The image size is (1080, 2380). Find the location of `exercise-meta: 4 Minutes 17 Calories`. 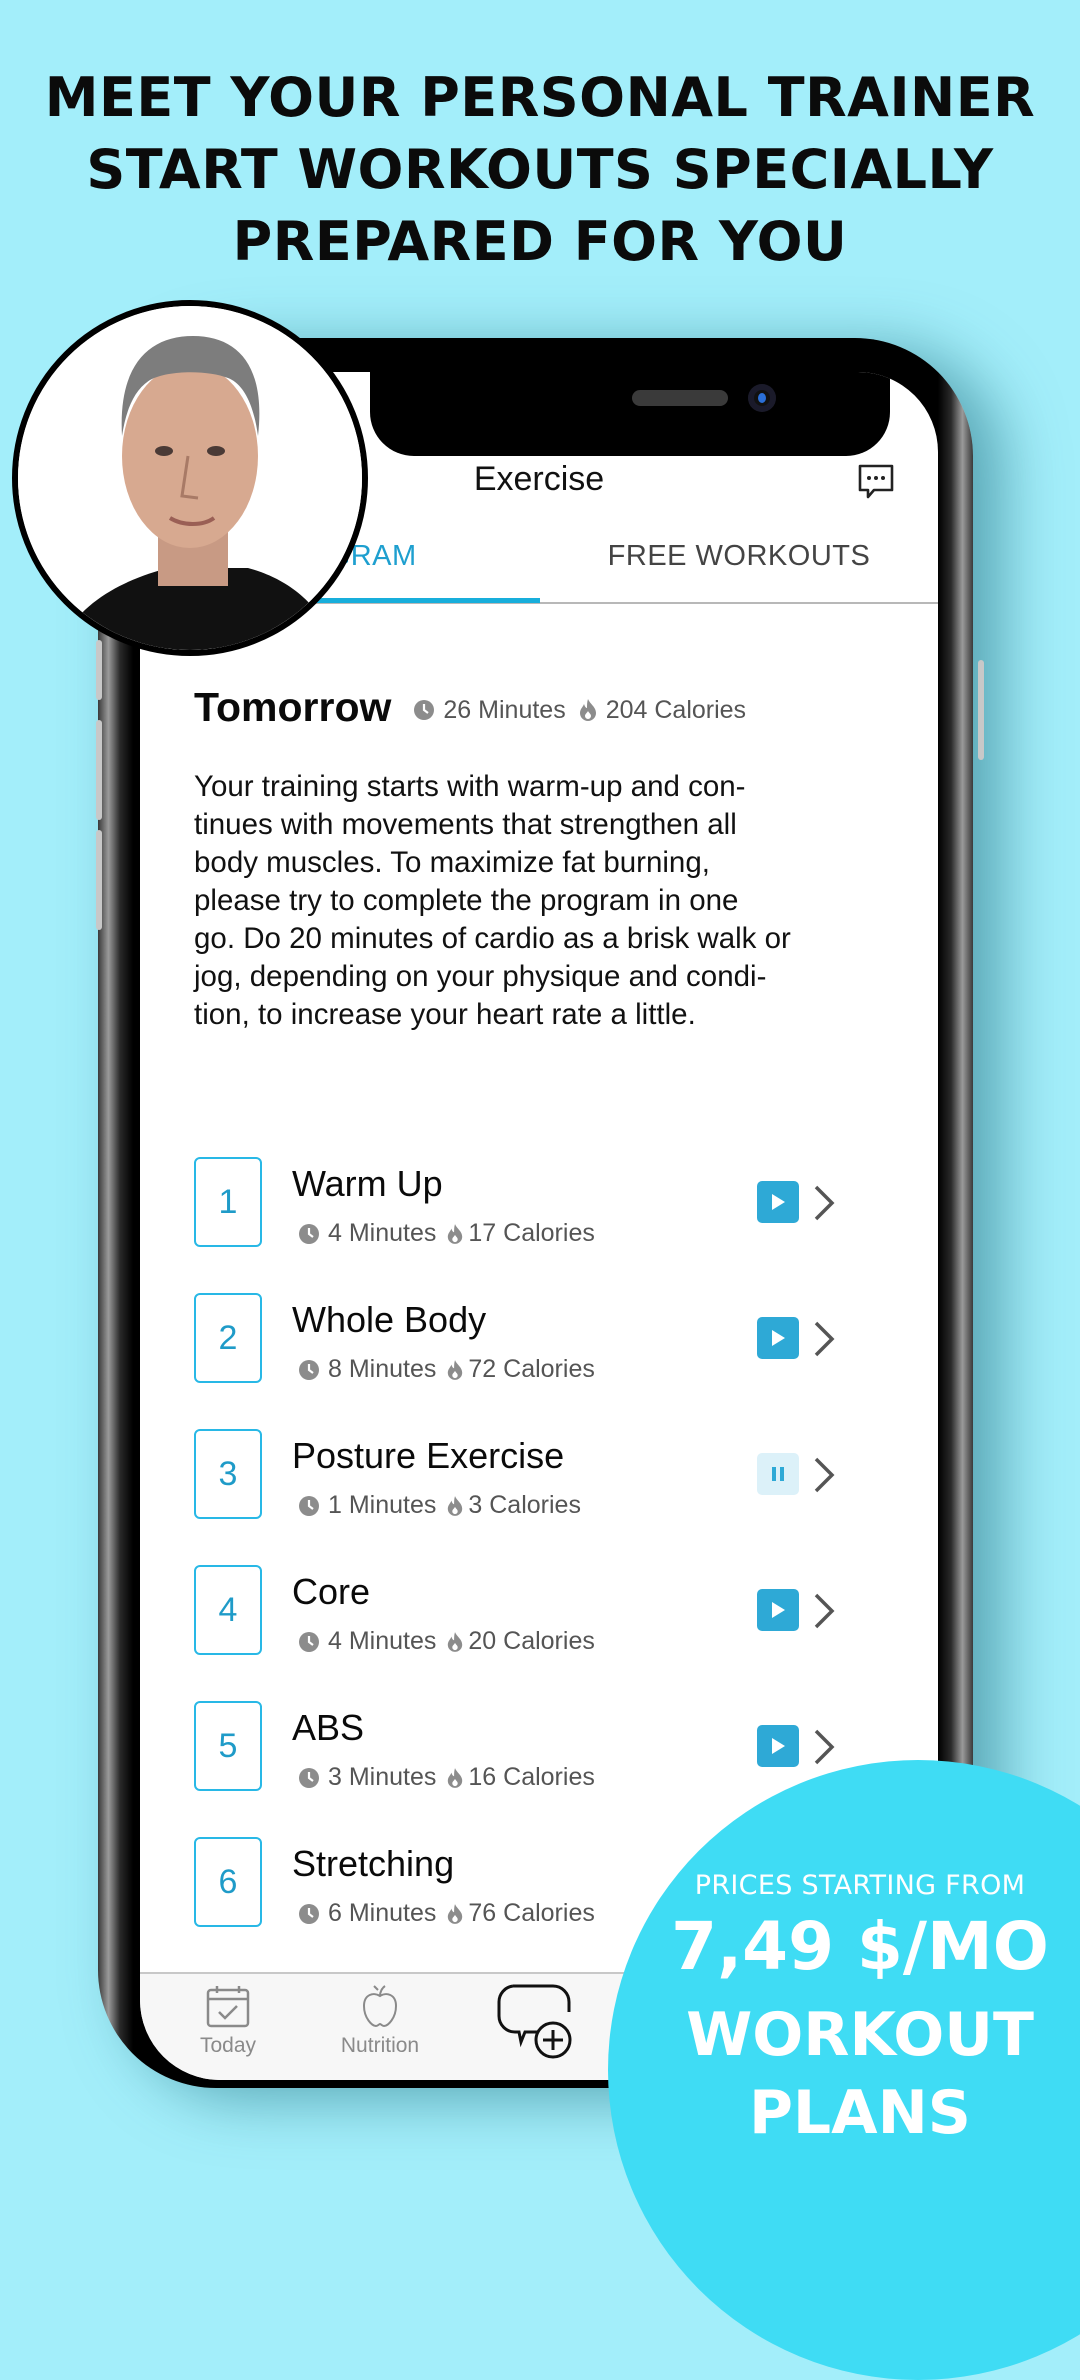

exercise-meta: 4 Minutes 17 Calories is located at coordinates (446, 1233).